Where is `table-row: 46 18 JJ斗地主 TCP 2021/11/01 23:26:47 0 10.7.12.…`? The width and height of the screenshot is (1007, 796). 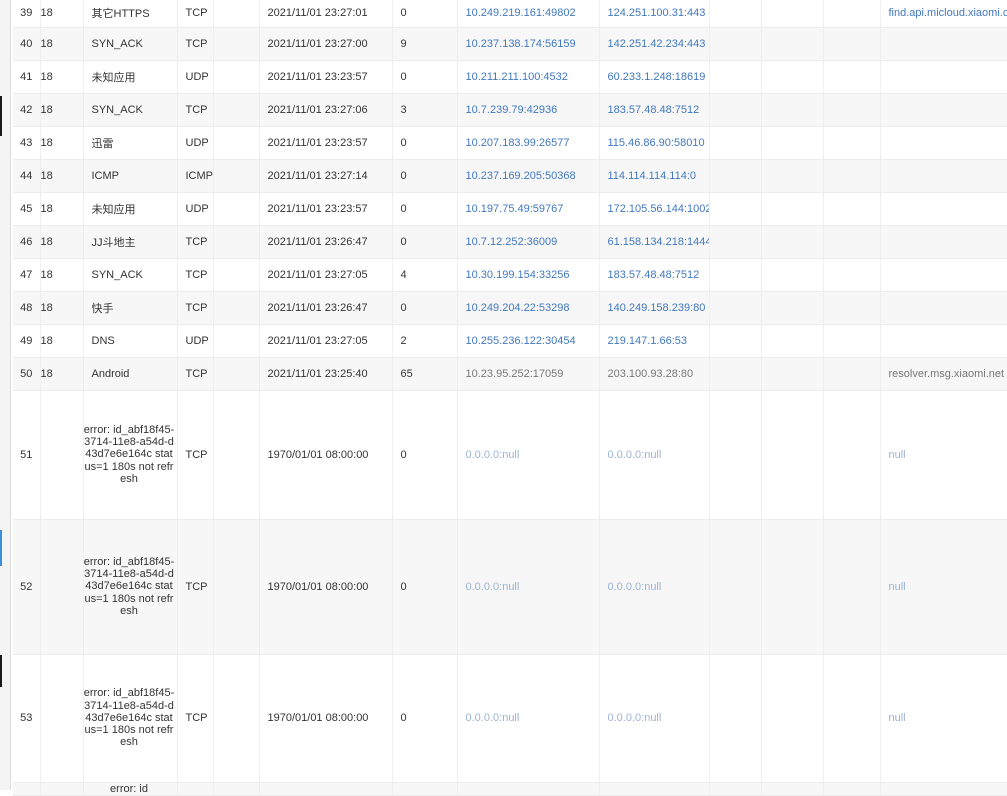 table-row: 46 18 JJ斗地主 TCP 2021/11/01 23:26:47 0 10.7.12.… is located at coordinates (510, 242).